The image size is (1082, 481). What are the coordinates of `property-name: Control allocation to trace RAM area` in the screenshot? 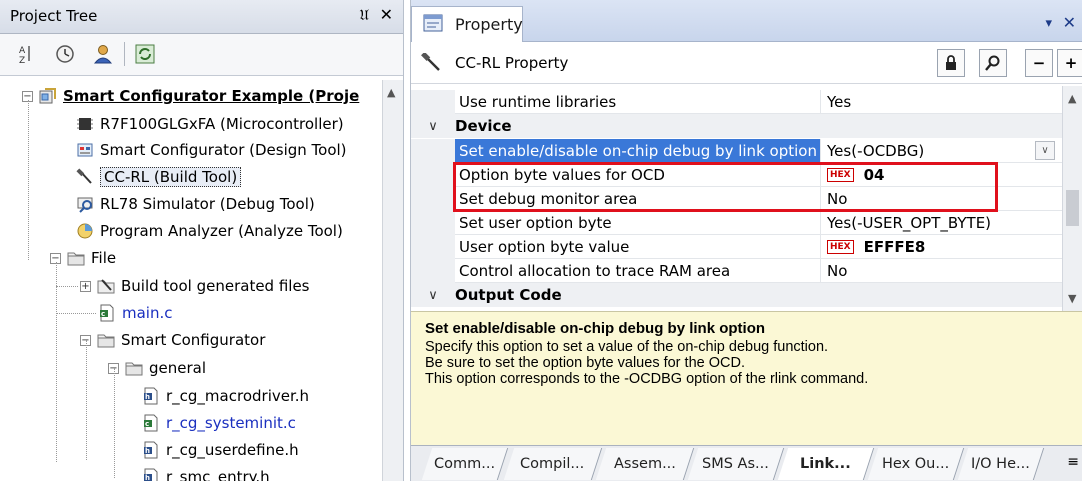 It's located at (638, 271).